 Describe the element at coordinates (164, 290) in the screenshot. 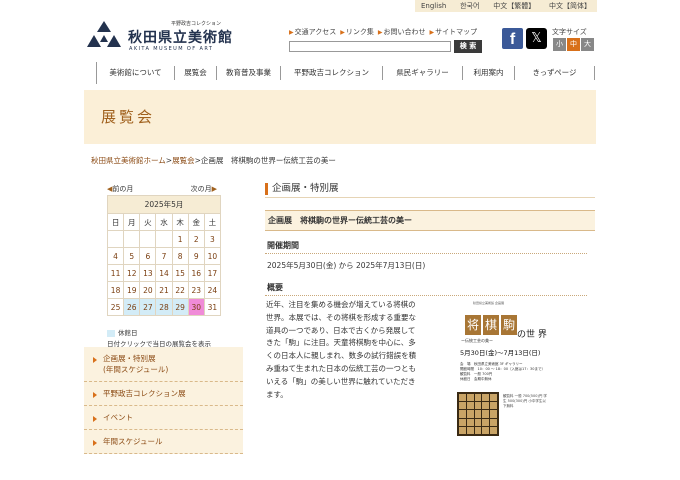

I see `calendar-day: 21` at that location.